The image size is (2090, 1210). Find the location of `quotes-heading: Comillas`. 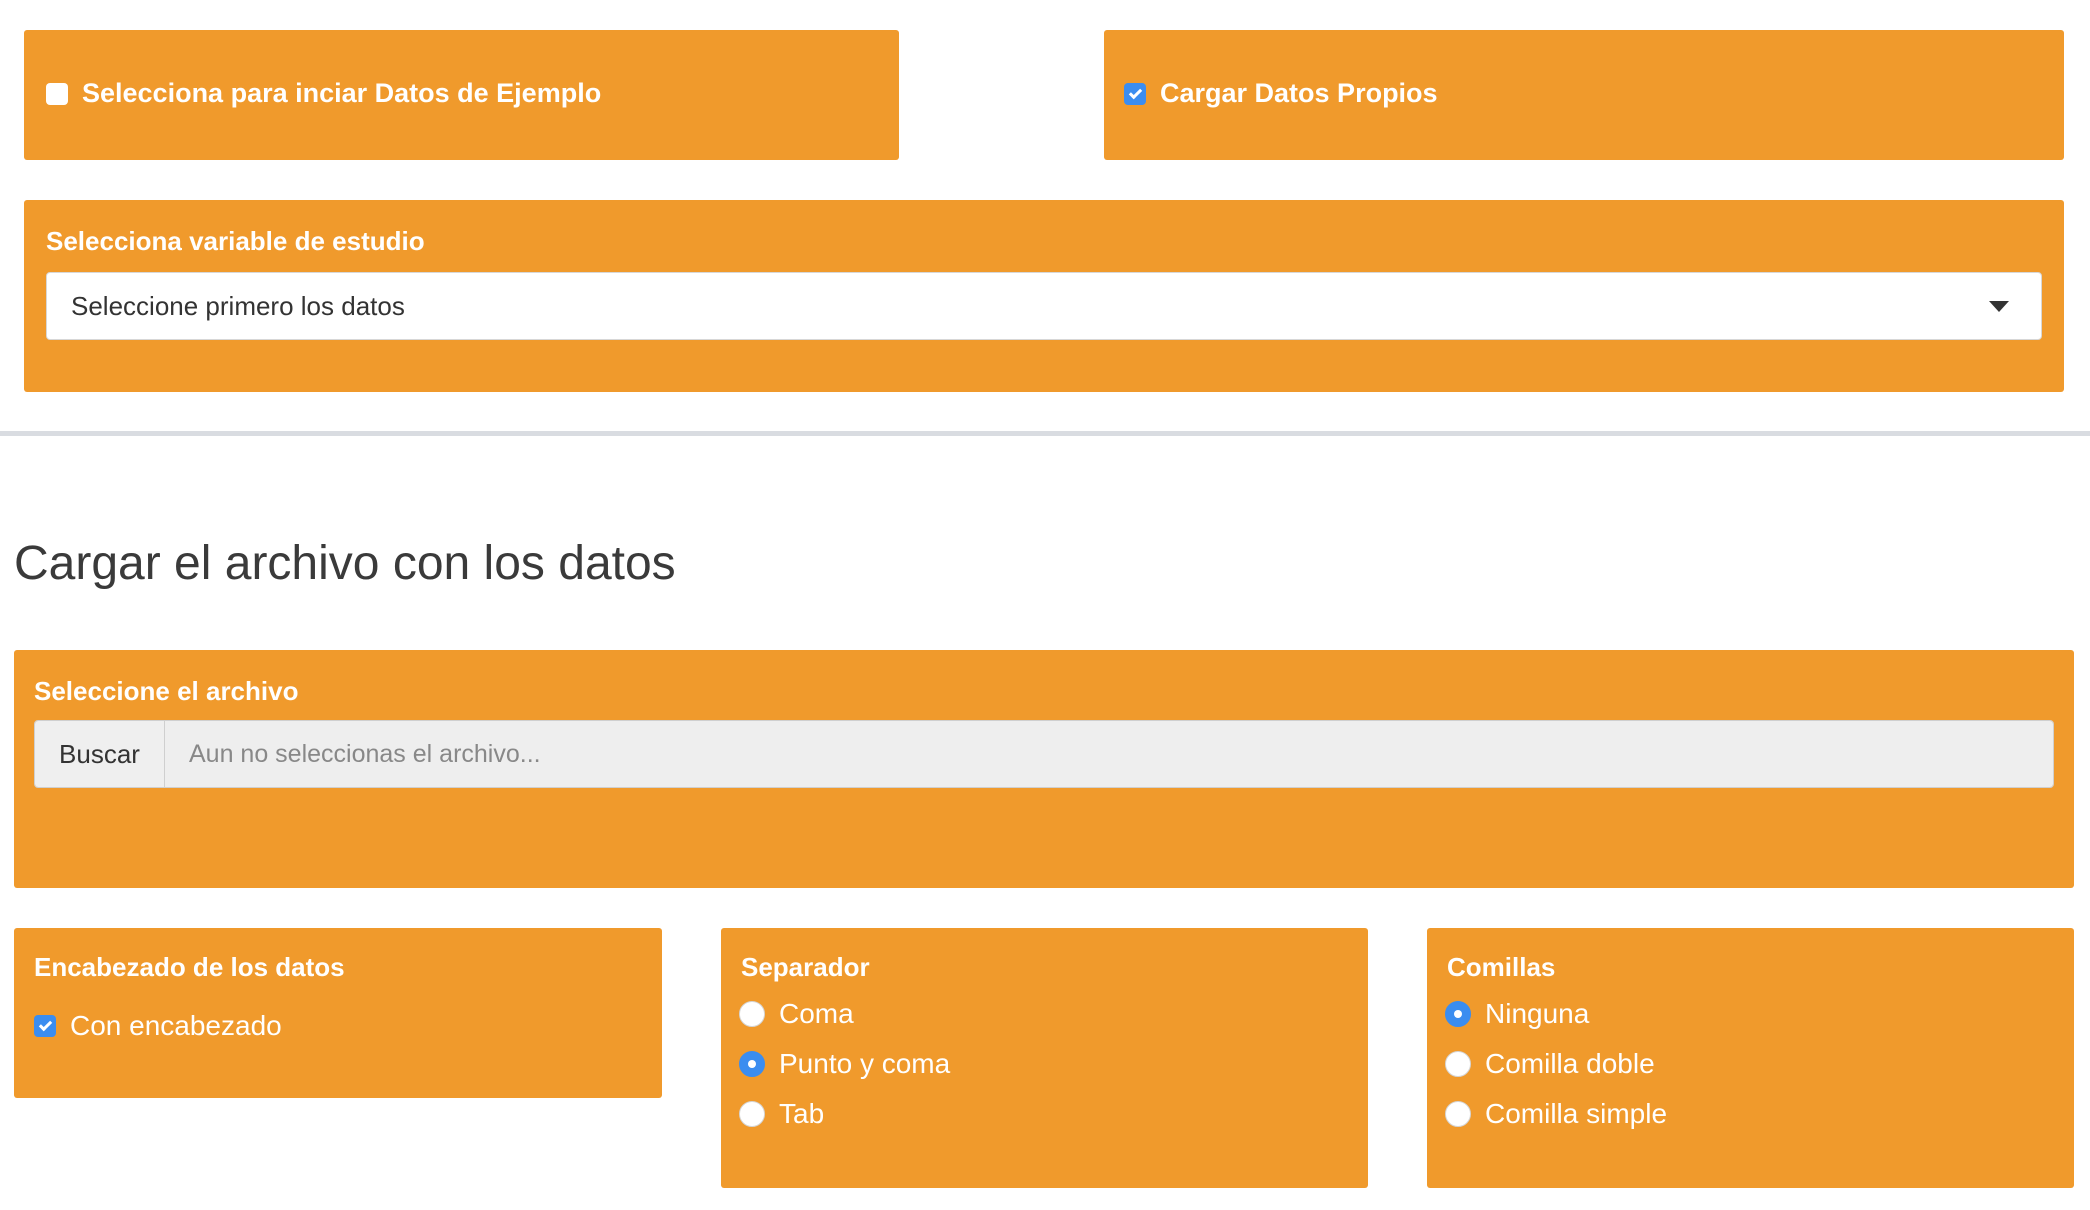

quotes-heading: Comillas is located at coordinates (1501, 967).